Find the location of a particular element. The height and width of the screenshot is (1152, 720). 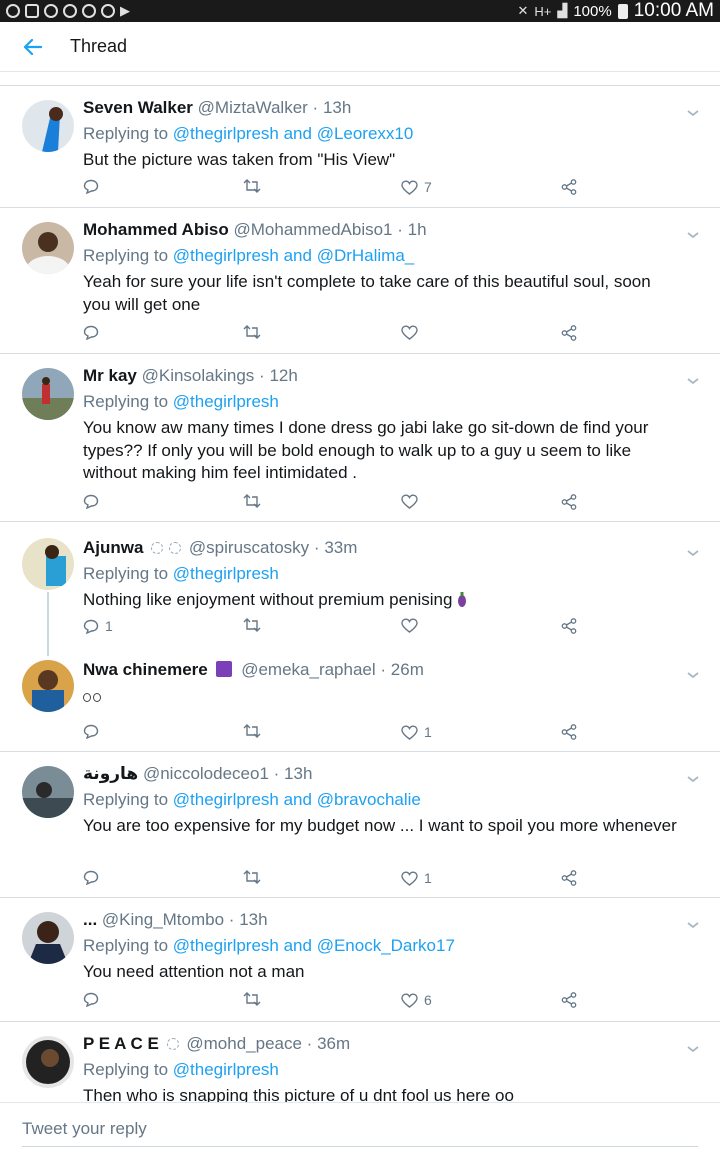

retweet-icon is located at coordinates (252, 731).